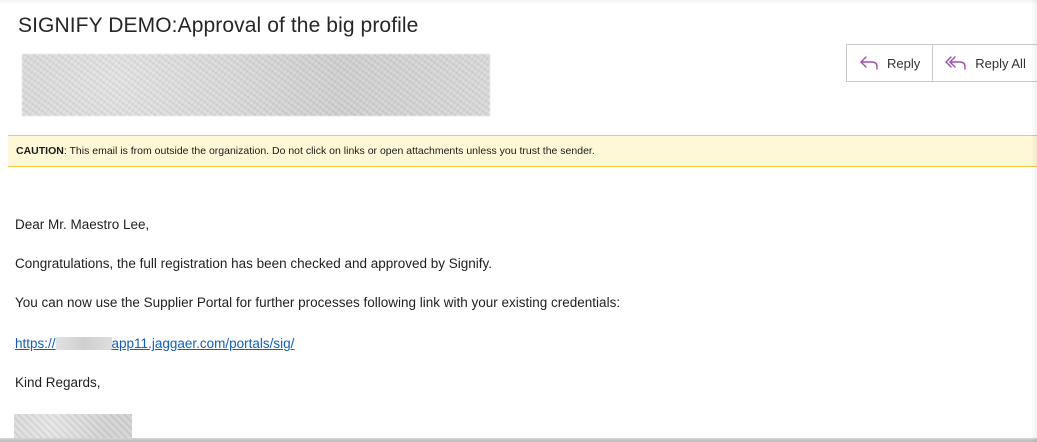 The height and width of the screenshot is (442, 1037). Describe the element at coordinates (956, 63) in the screenshot. I see `reply-all-icon` at that location.